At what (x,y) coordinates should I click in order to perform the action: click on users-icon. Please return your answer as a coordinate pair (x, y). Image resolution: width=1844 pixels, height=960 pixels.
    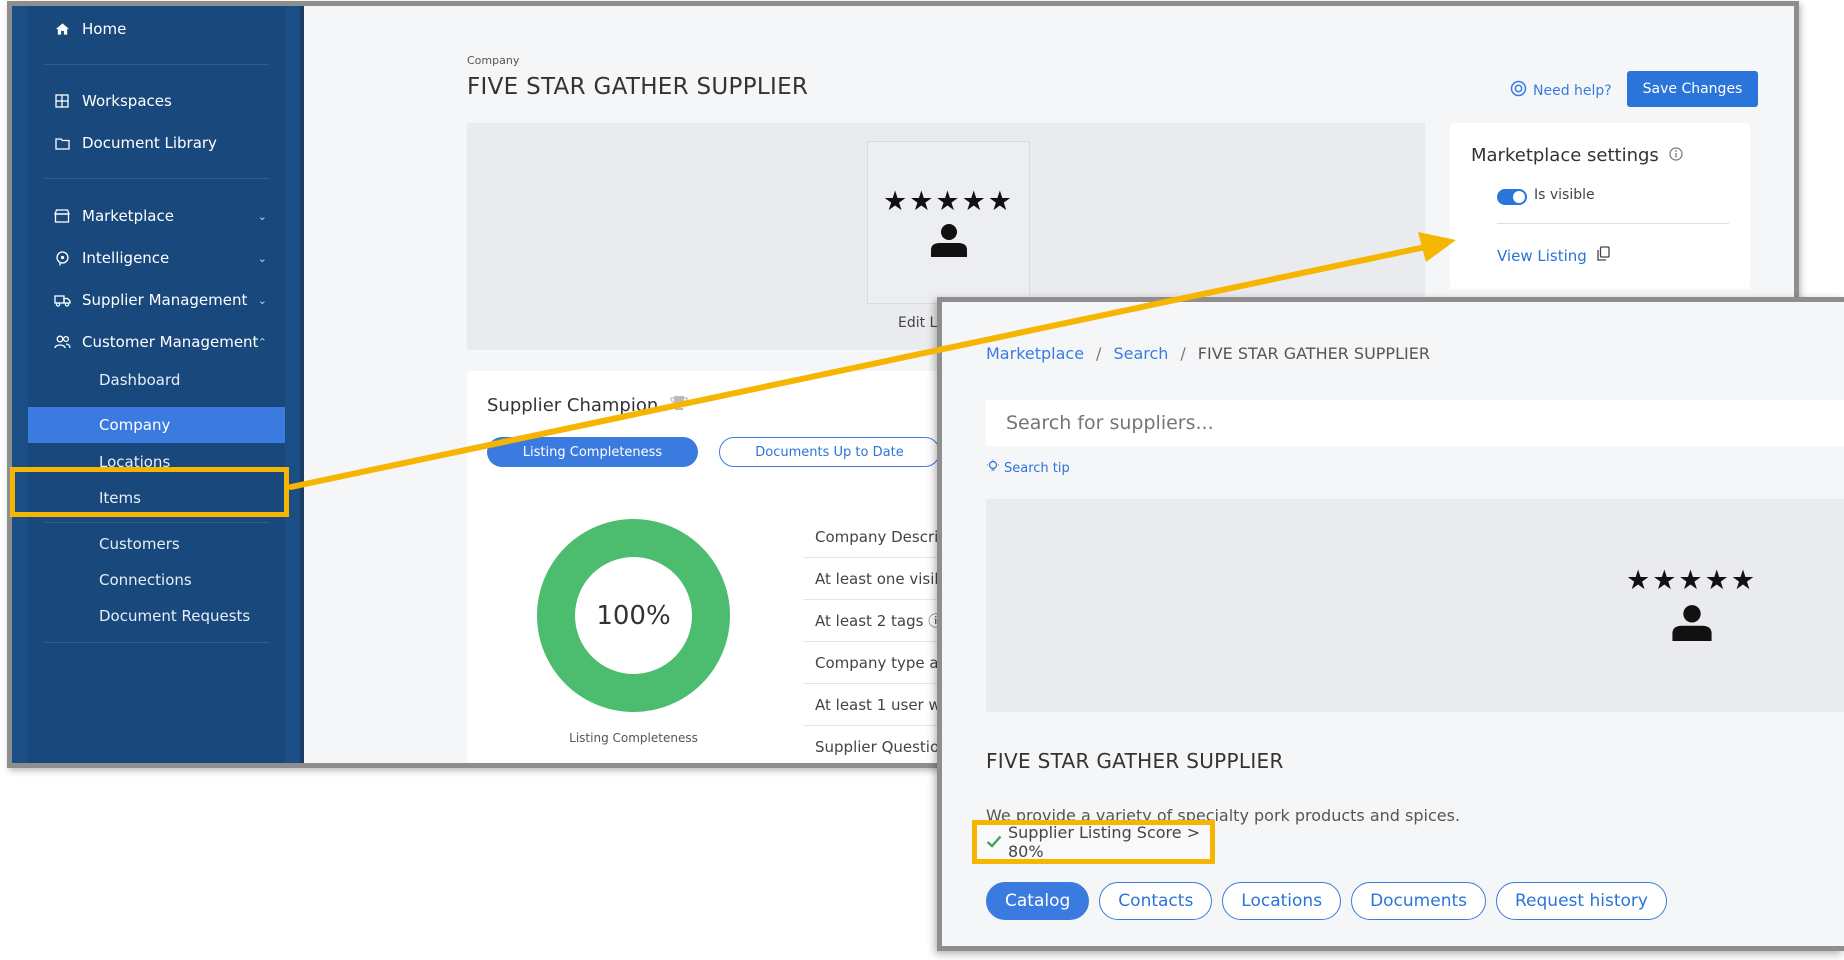
    Looking at the image, I should click on (62, 342).